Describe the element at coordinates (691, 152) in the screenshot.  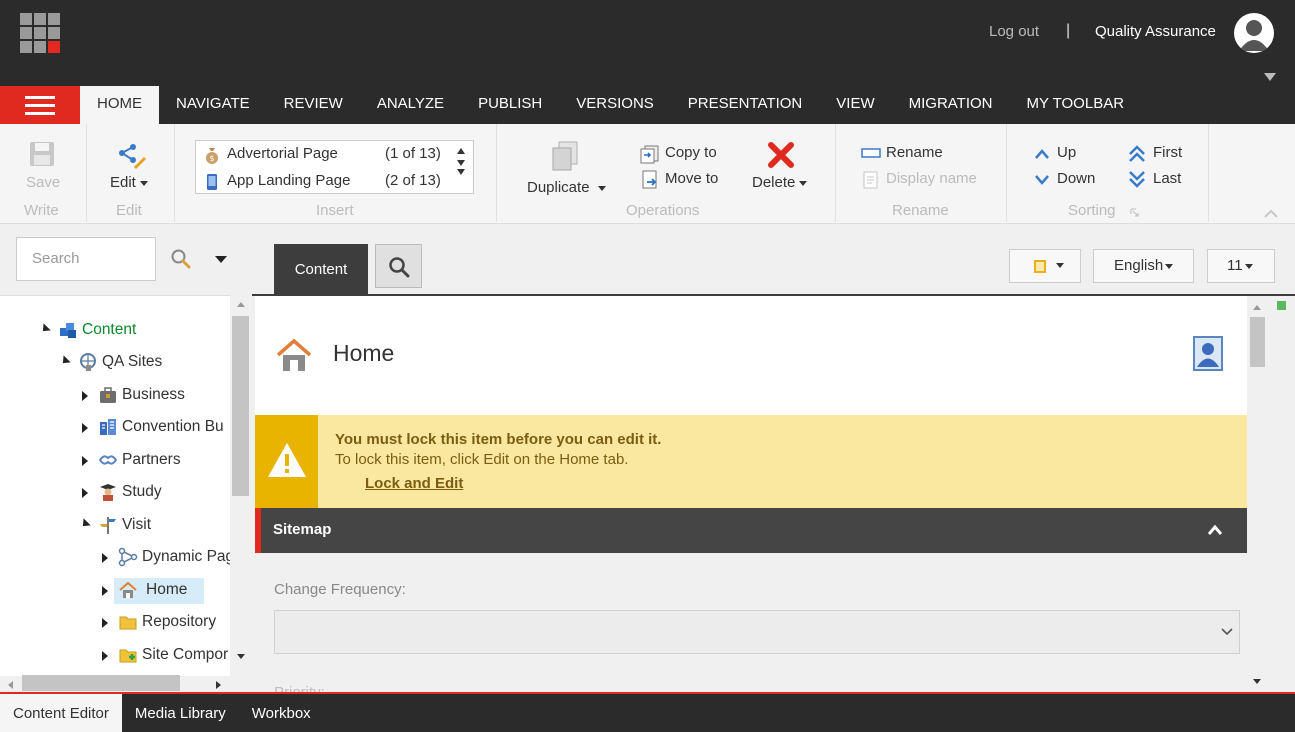
I see `copy-to-button: Copy to` at that location.